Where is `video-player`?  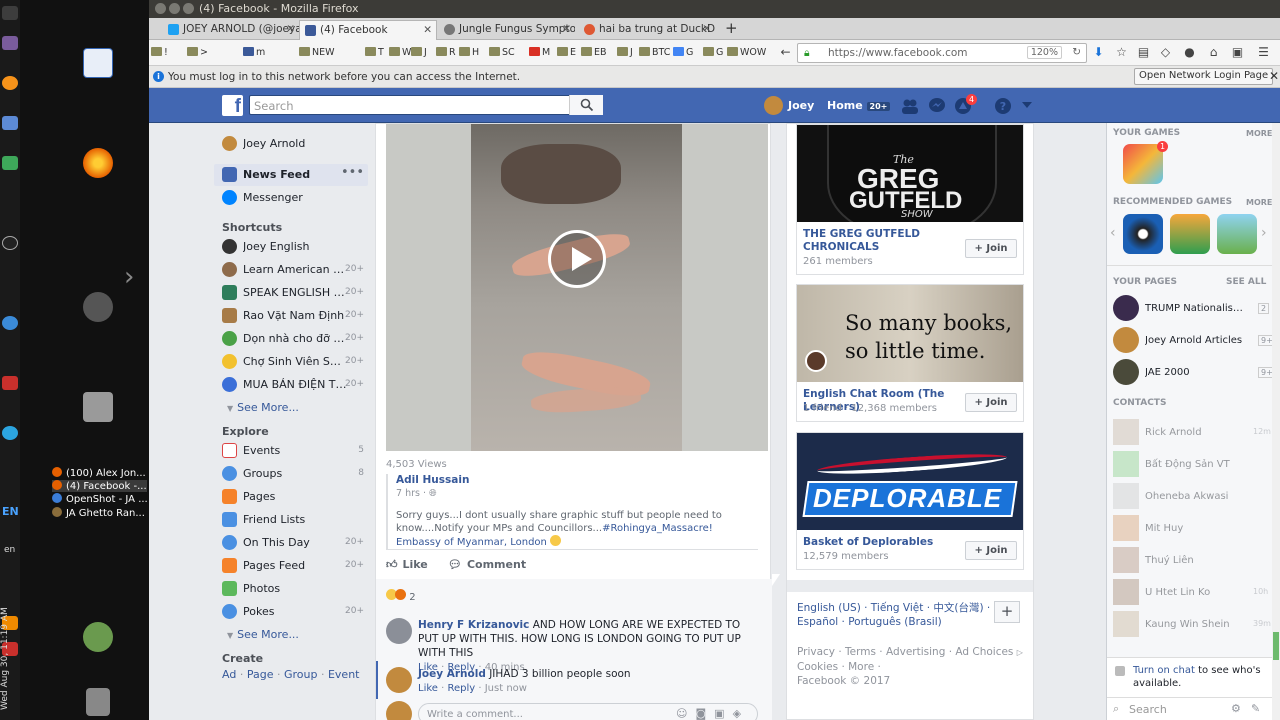 video-player is located at coordinates (577, 287).